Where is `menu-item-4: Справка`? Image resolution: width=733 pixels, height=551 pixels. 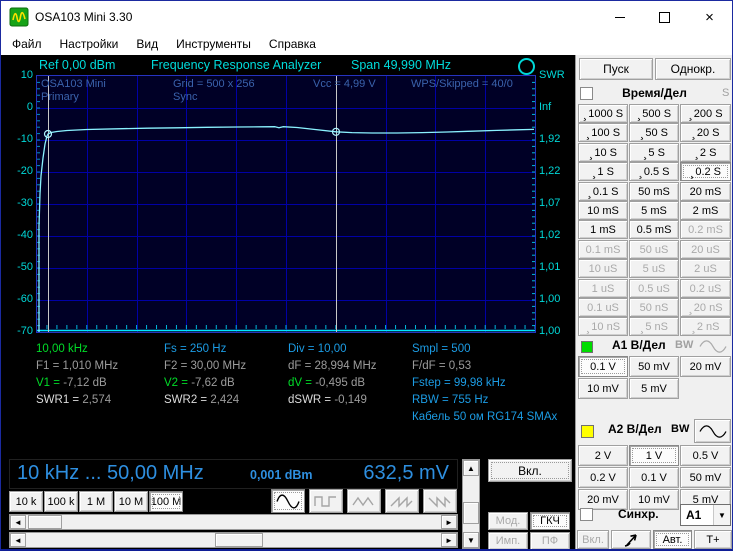
menu-item-4: Справка is located at coordinates (292, 44).